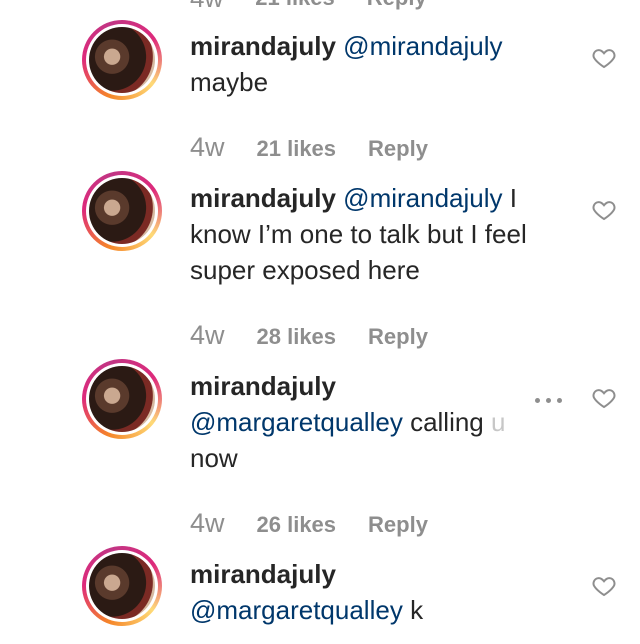  I want to click on comment-body: mirandajuly @margaretqualley k, so click(370, 592).